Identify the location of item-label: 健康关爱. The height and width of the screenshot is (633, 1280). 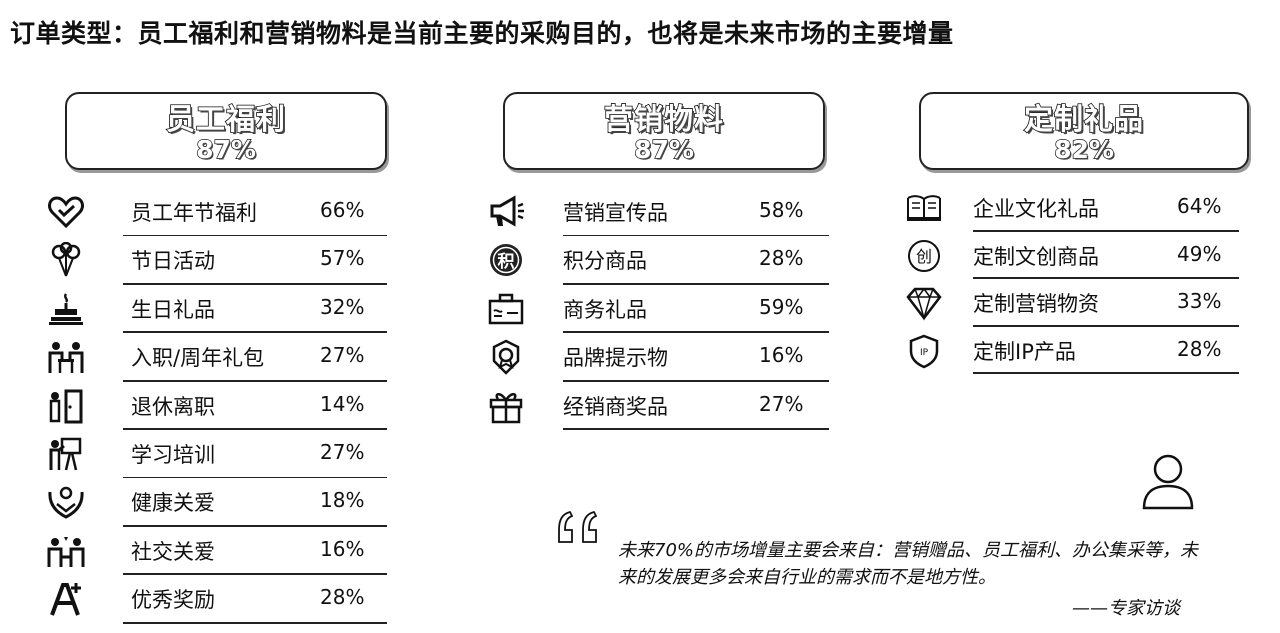
(173, 503).